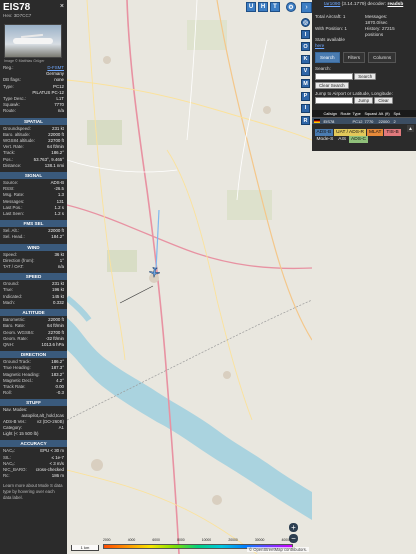  Describe the element at coordinates (57, 476) in the screenshot. I see `accuracy-value: 186 m` at that location.